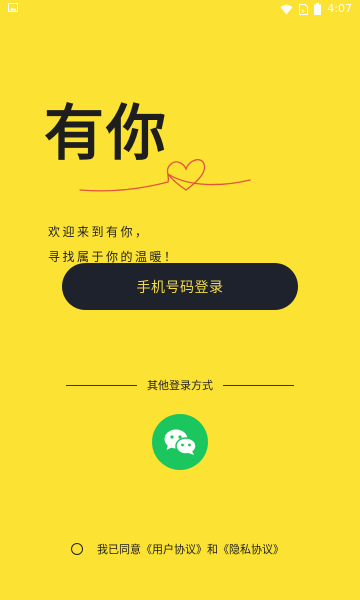 The width and height of the screenshot is (360, 600). I want to click on welcome-line-1: 欢迎来到有你，, so click(99, 232).